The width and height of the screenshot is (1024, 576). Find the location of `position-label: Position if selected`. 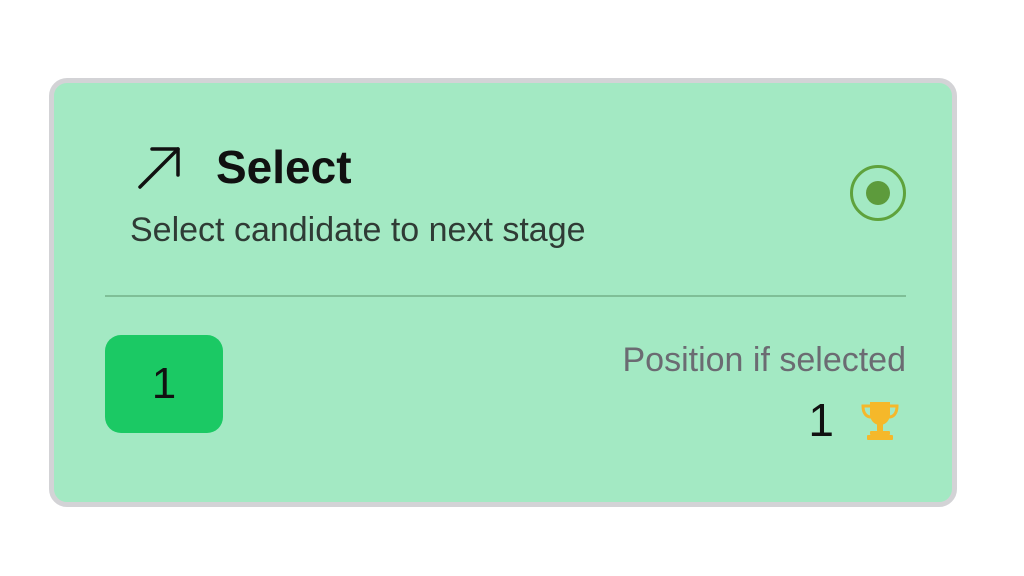

position-label: Position if selected is located at coordinates (764, 360).